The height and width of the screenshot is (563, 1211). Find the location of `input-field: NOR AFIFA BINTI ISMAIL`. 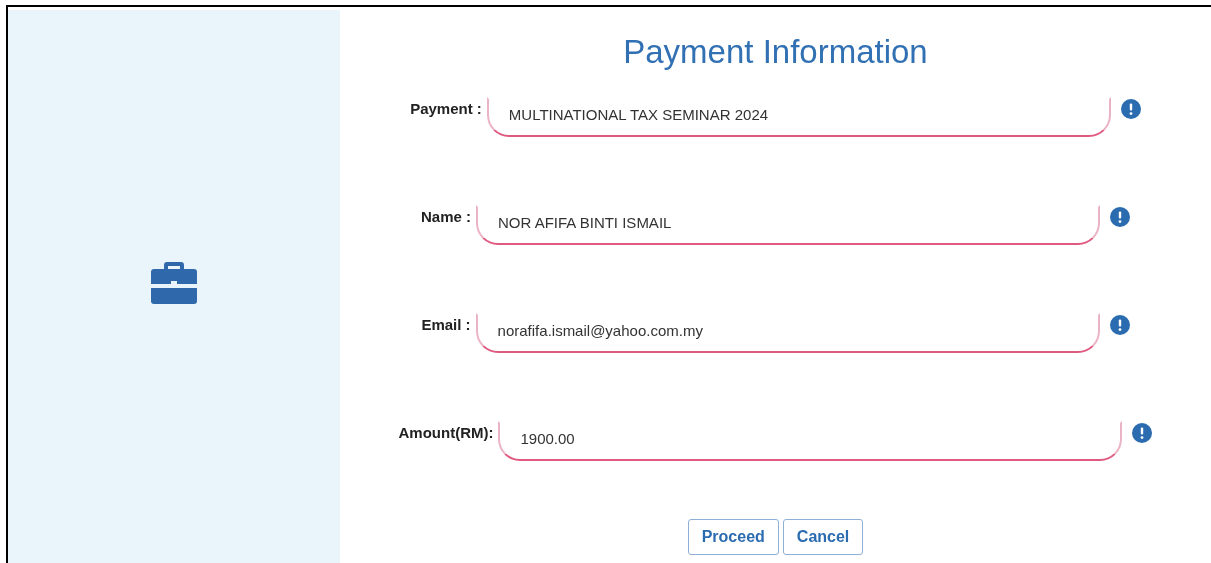

input-field: NOR AFIFA BINTI ISMAIL is located at coordinates (788, 225).